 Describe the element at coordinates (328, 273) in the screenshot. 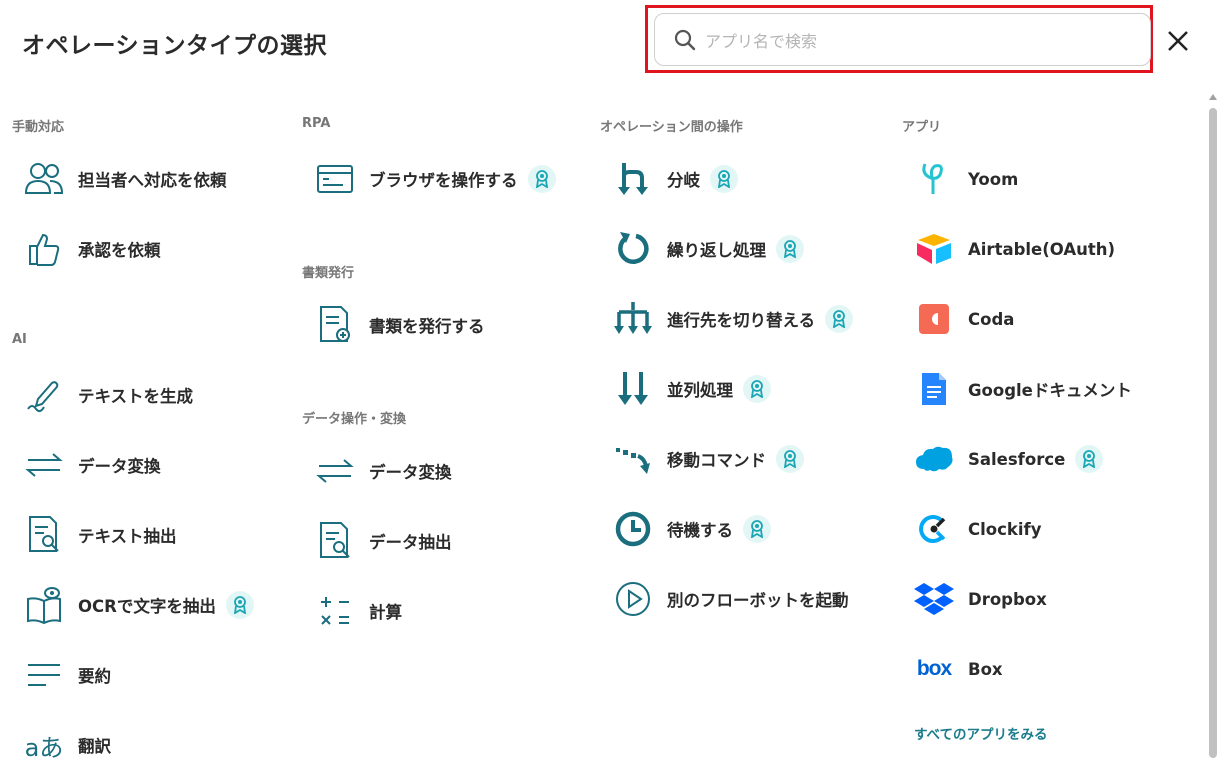

I see `section-label-docs: 書類発行` at that location.